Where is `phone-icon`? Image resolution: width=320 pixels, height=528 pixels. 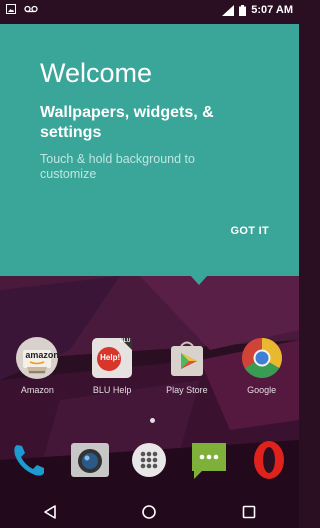 phone-icon is located at coordinates (30, 460).